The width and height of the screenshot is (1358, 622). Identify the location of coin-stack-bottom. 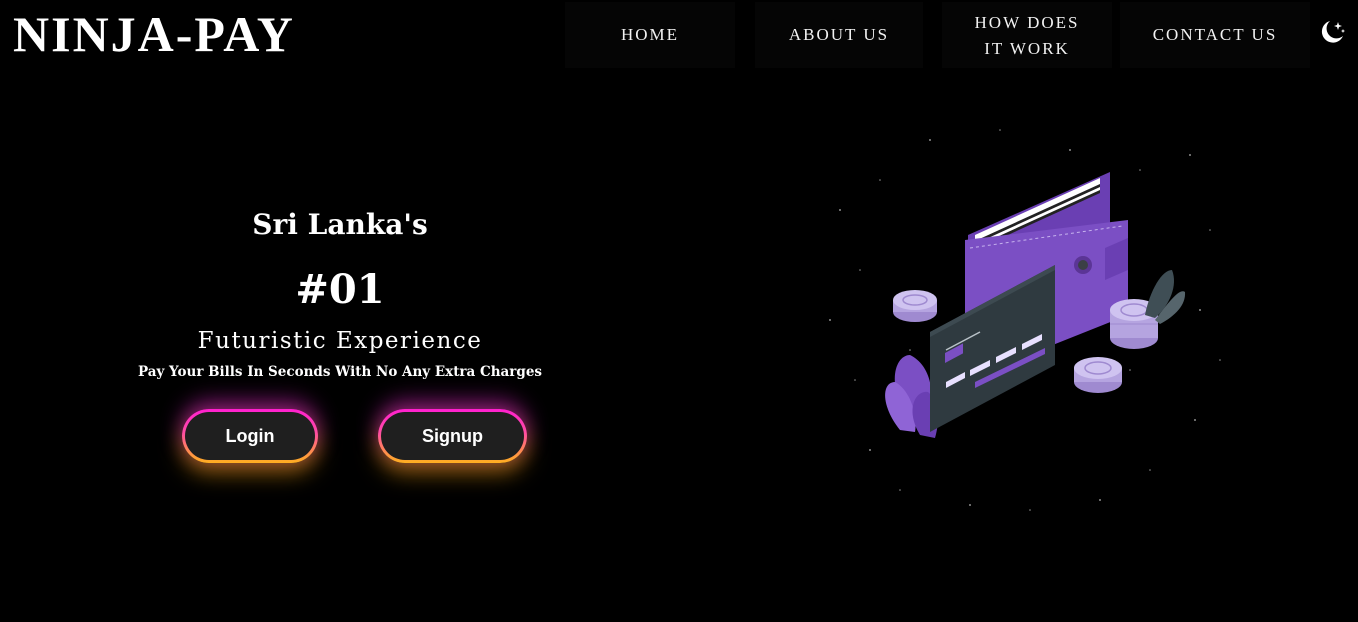
(1098, 375).